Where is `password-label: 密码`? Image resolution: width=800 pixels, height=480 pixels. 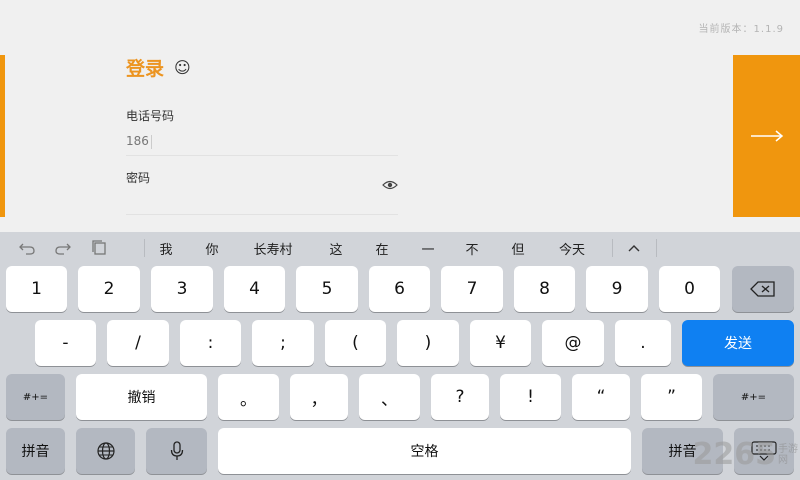
password-label: 密码 is located at coordinates (138, 178).